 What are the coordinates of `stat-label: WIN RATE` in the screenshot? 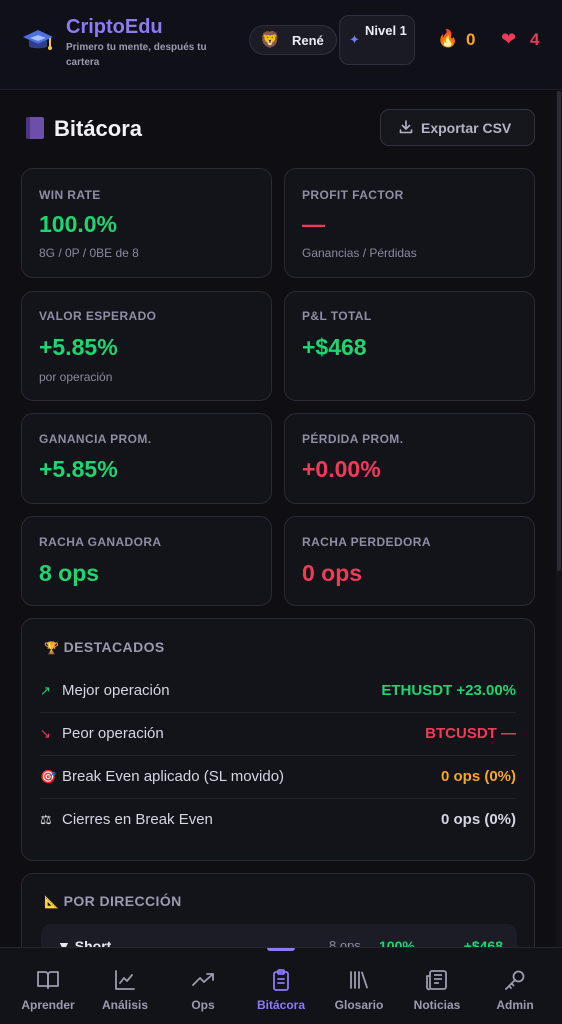 It's located at (70, 195).